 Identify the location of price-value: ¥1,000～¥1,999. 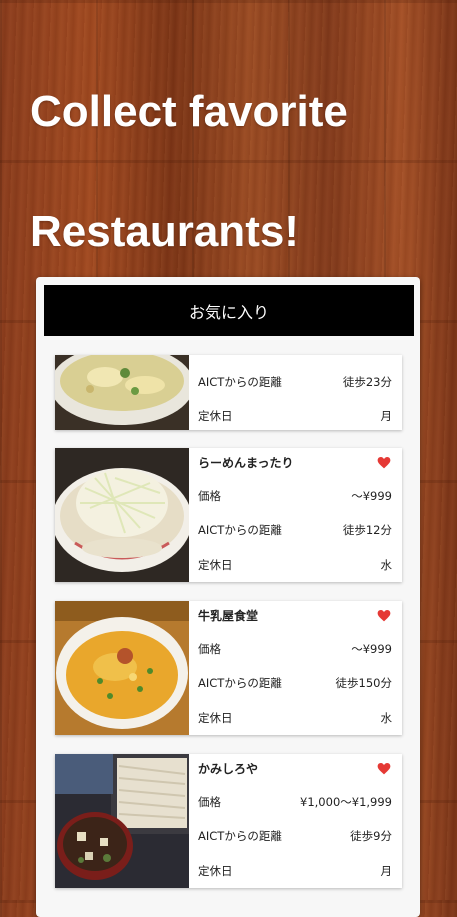
(346, 802).